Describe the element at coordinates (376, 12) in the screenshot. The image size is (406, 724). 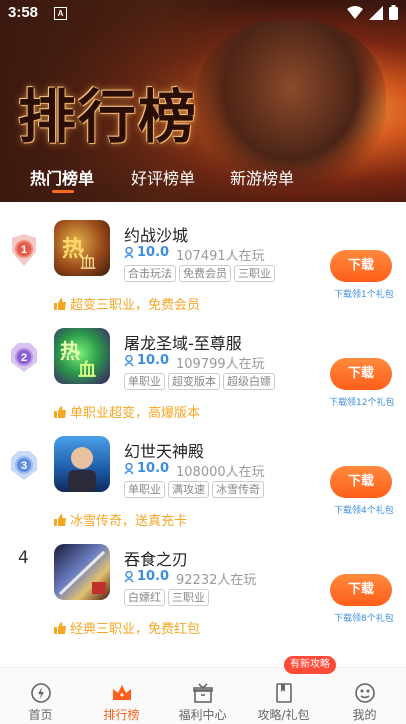
I see `signal-icon` at that location.